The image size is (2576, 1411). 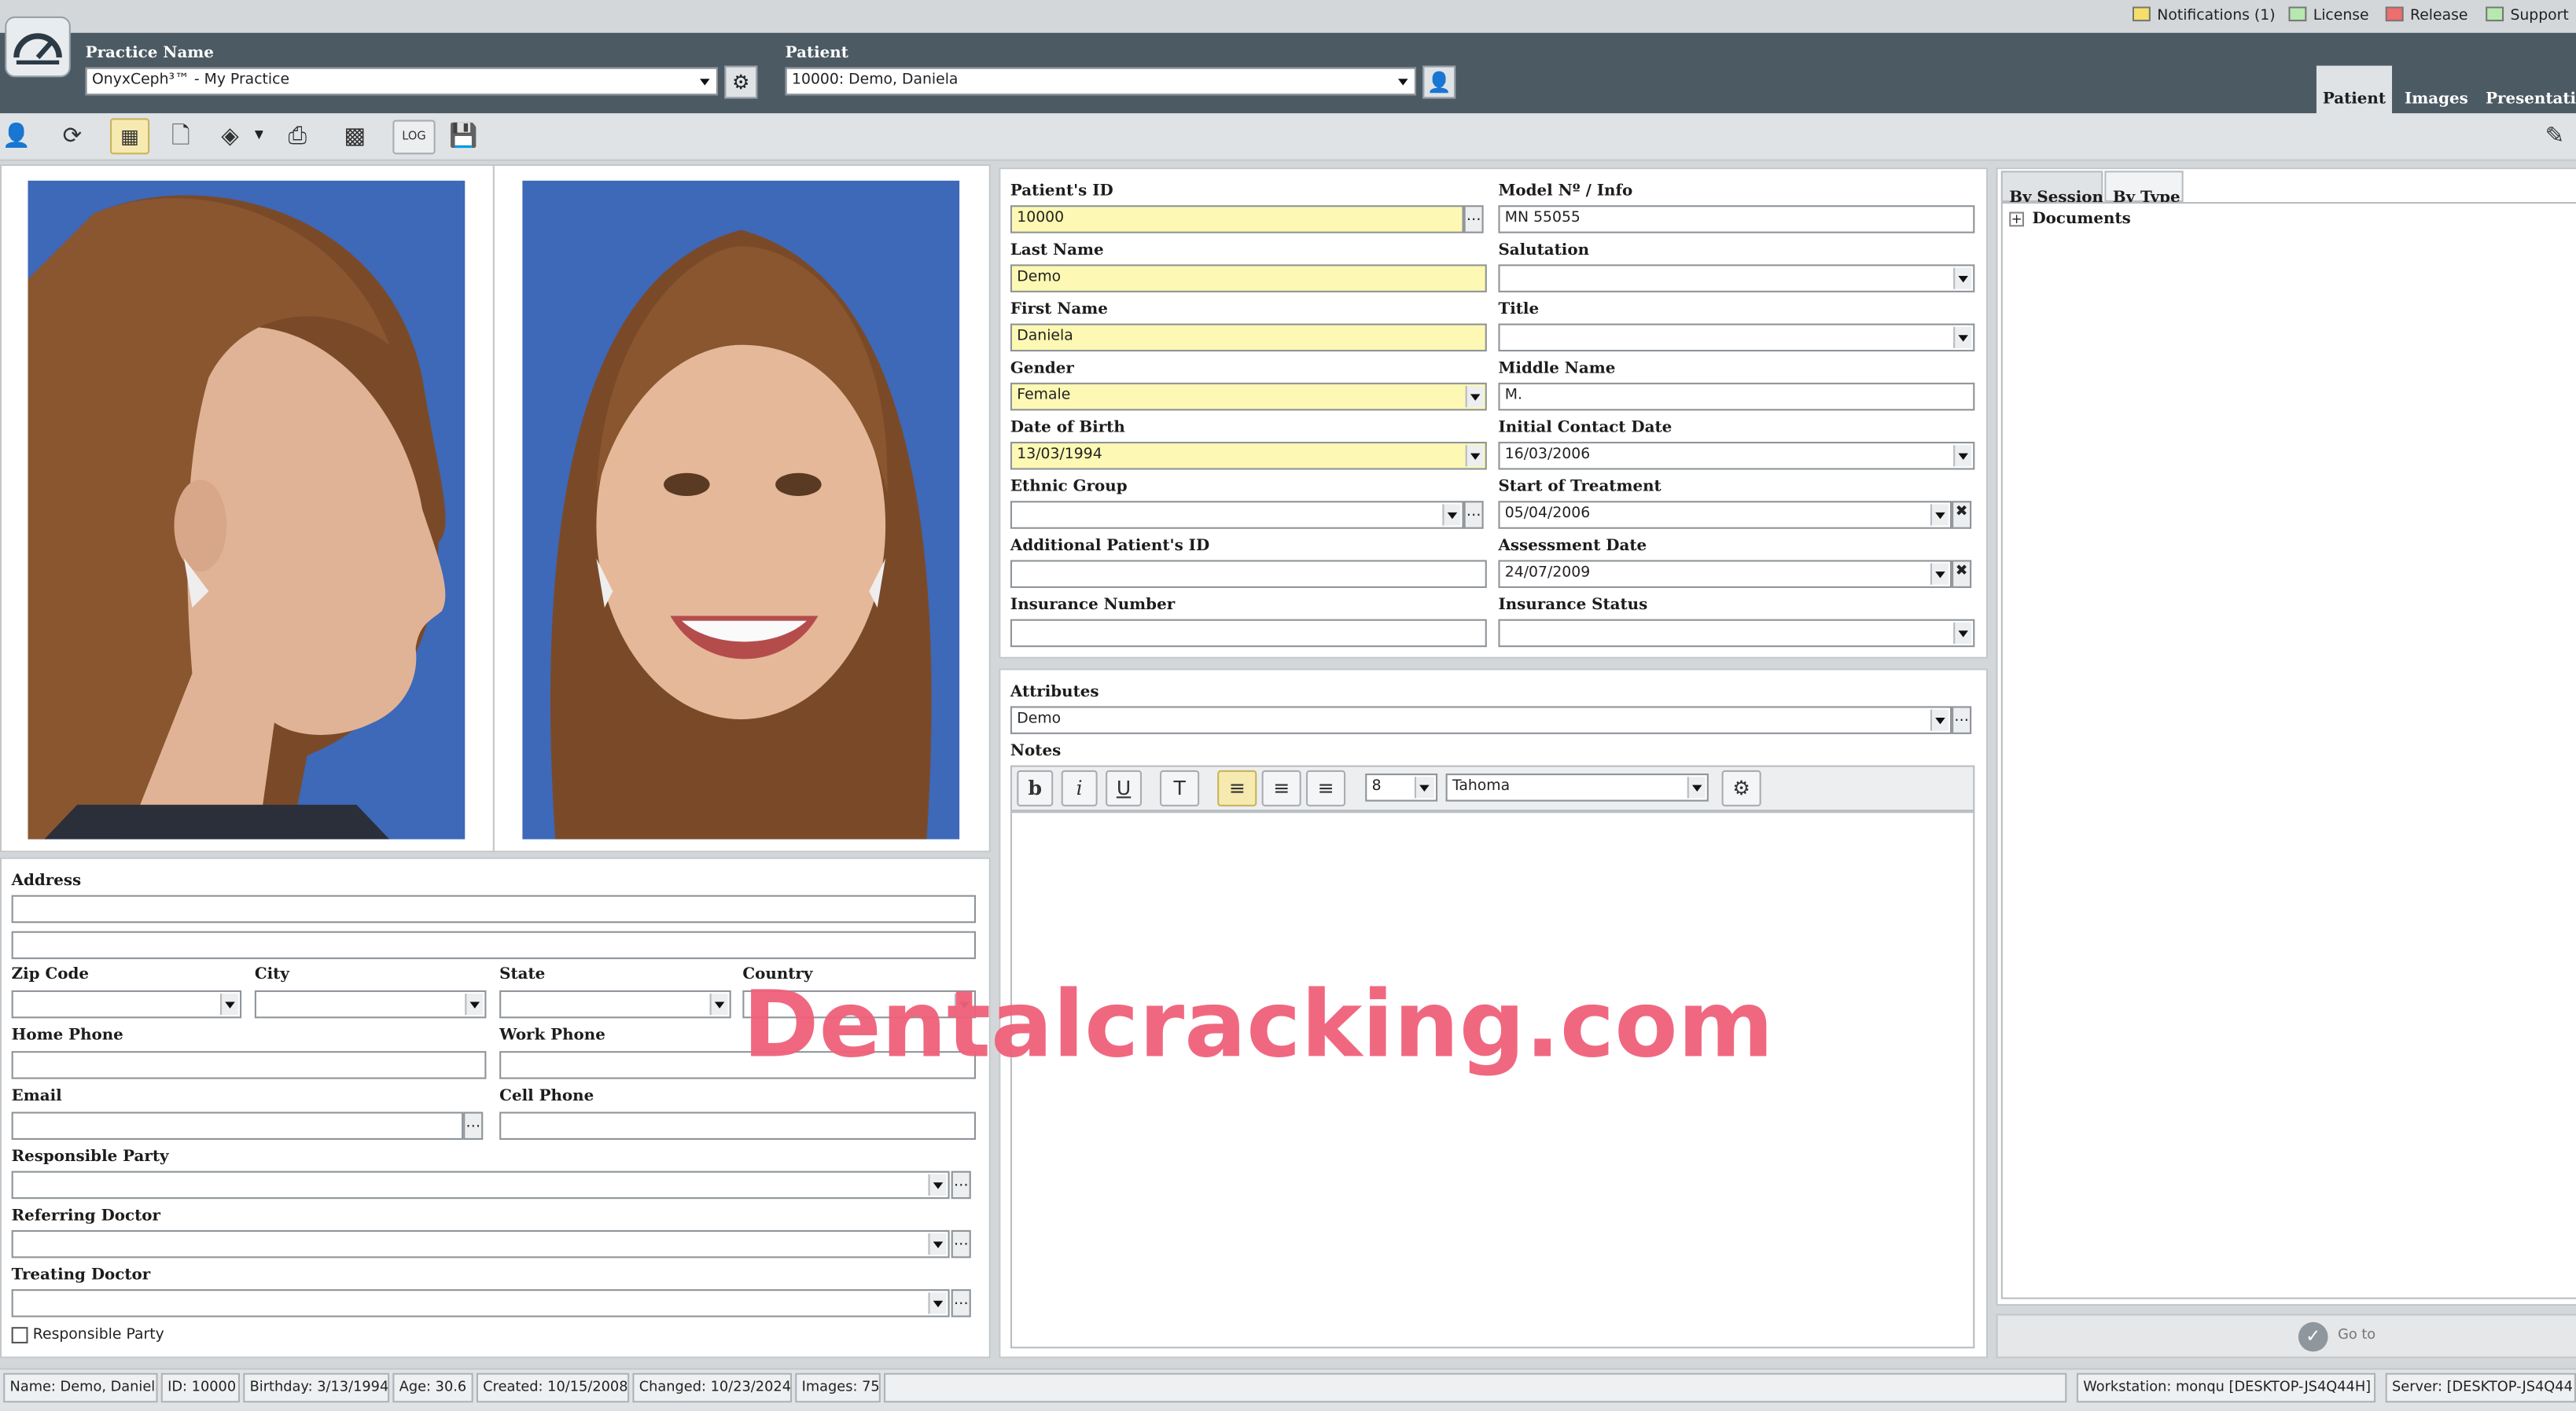 What do you see at coordinates (126, 1005) in the screenshot?
I see `zip-code-select` at bounding box center [126, 1005].